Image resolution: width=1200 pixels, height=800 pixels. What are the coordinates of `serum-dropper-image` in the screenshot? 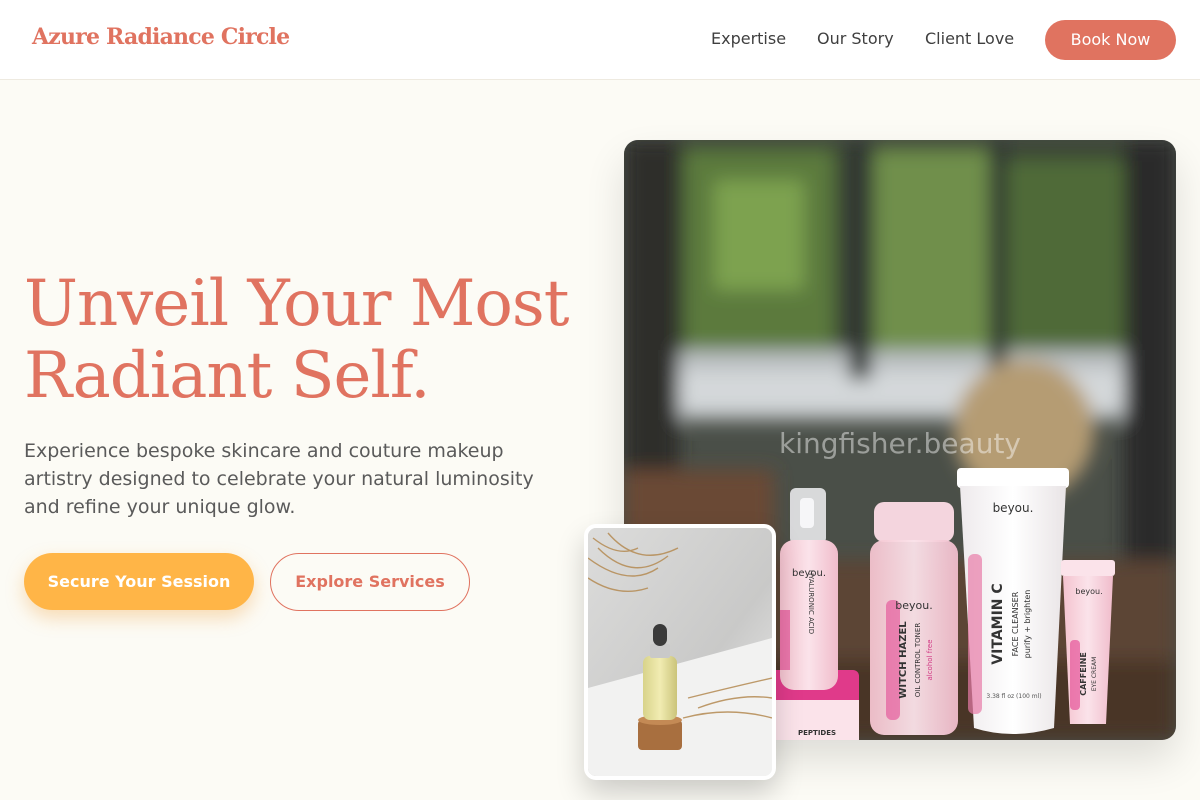 It's located at (680, 652).